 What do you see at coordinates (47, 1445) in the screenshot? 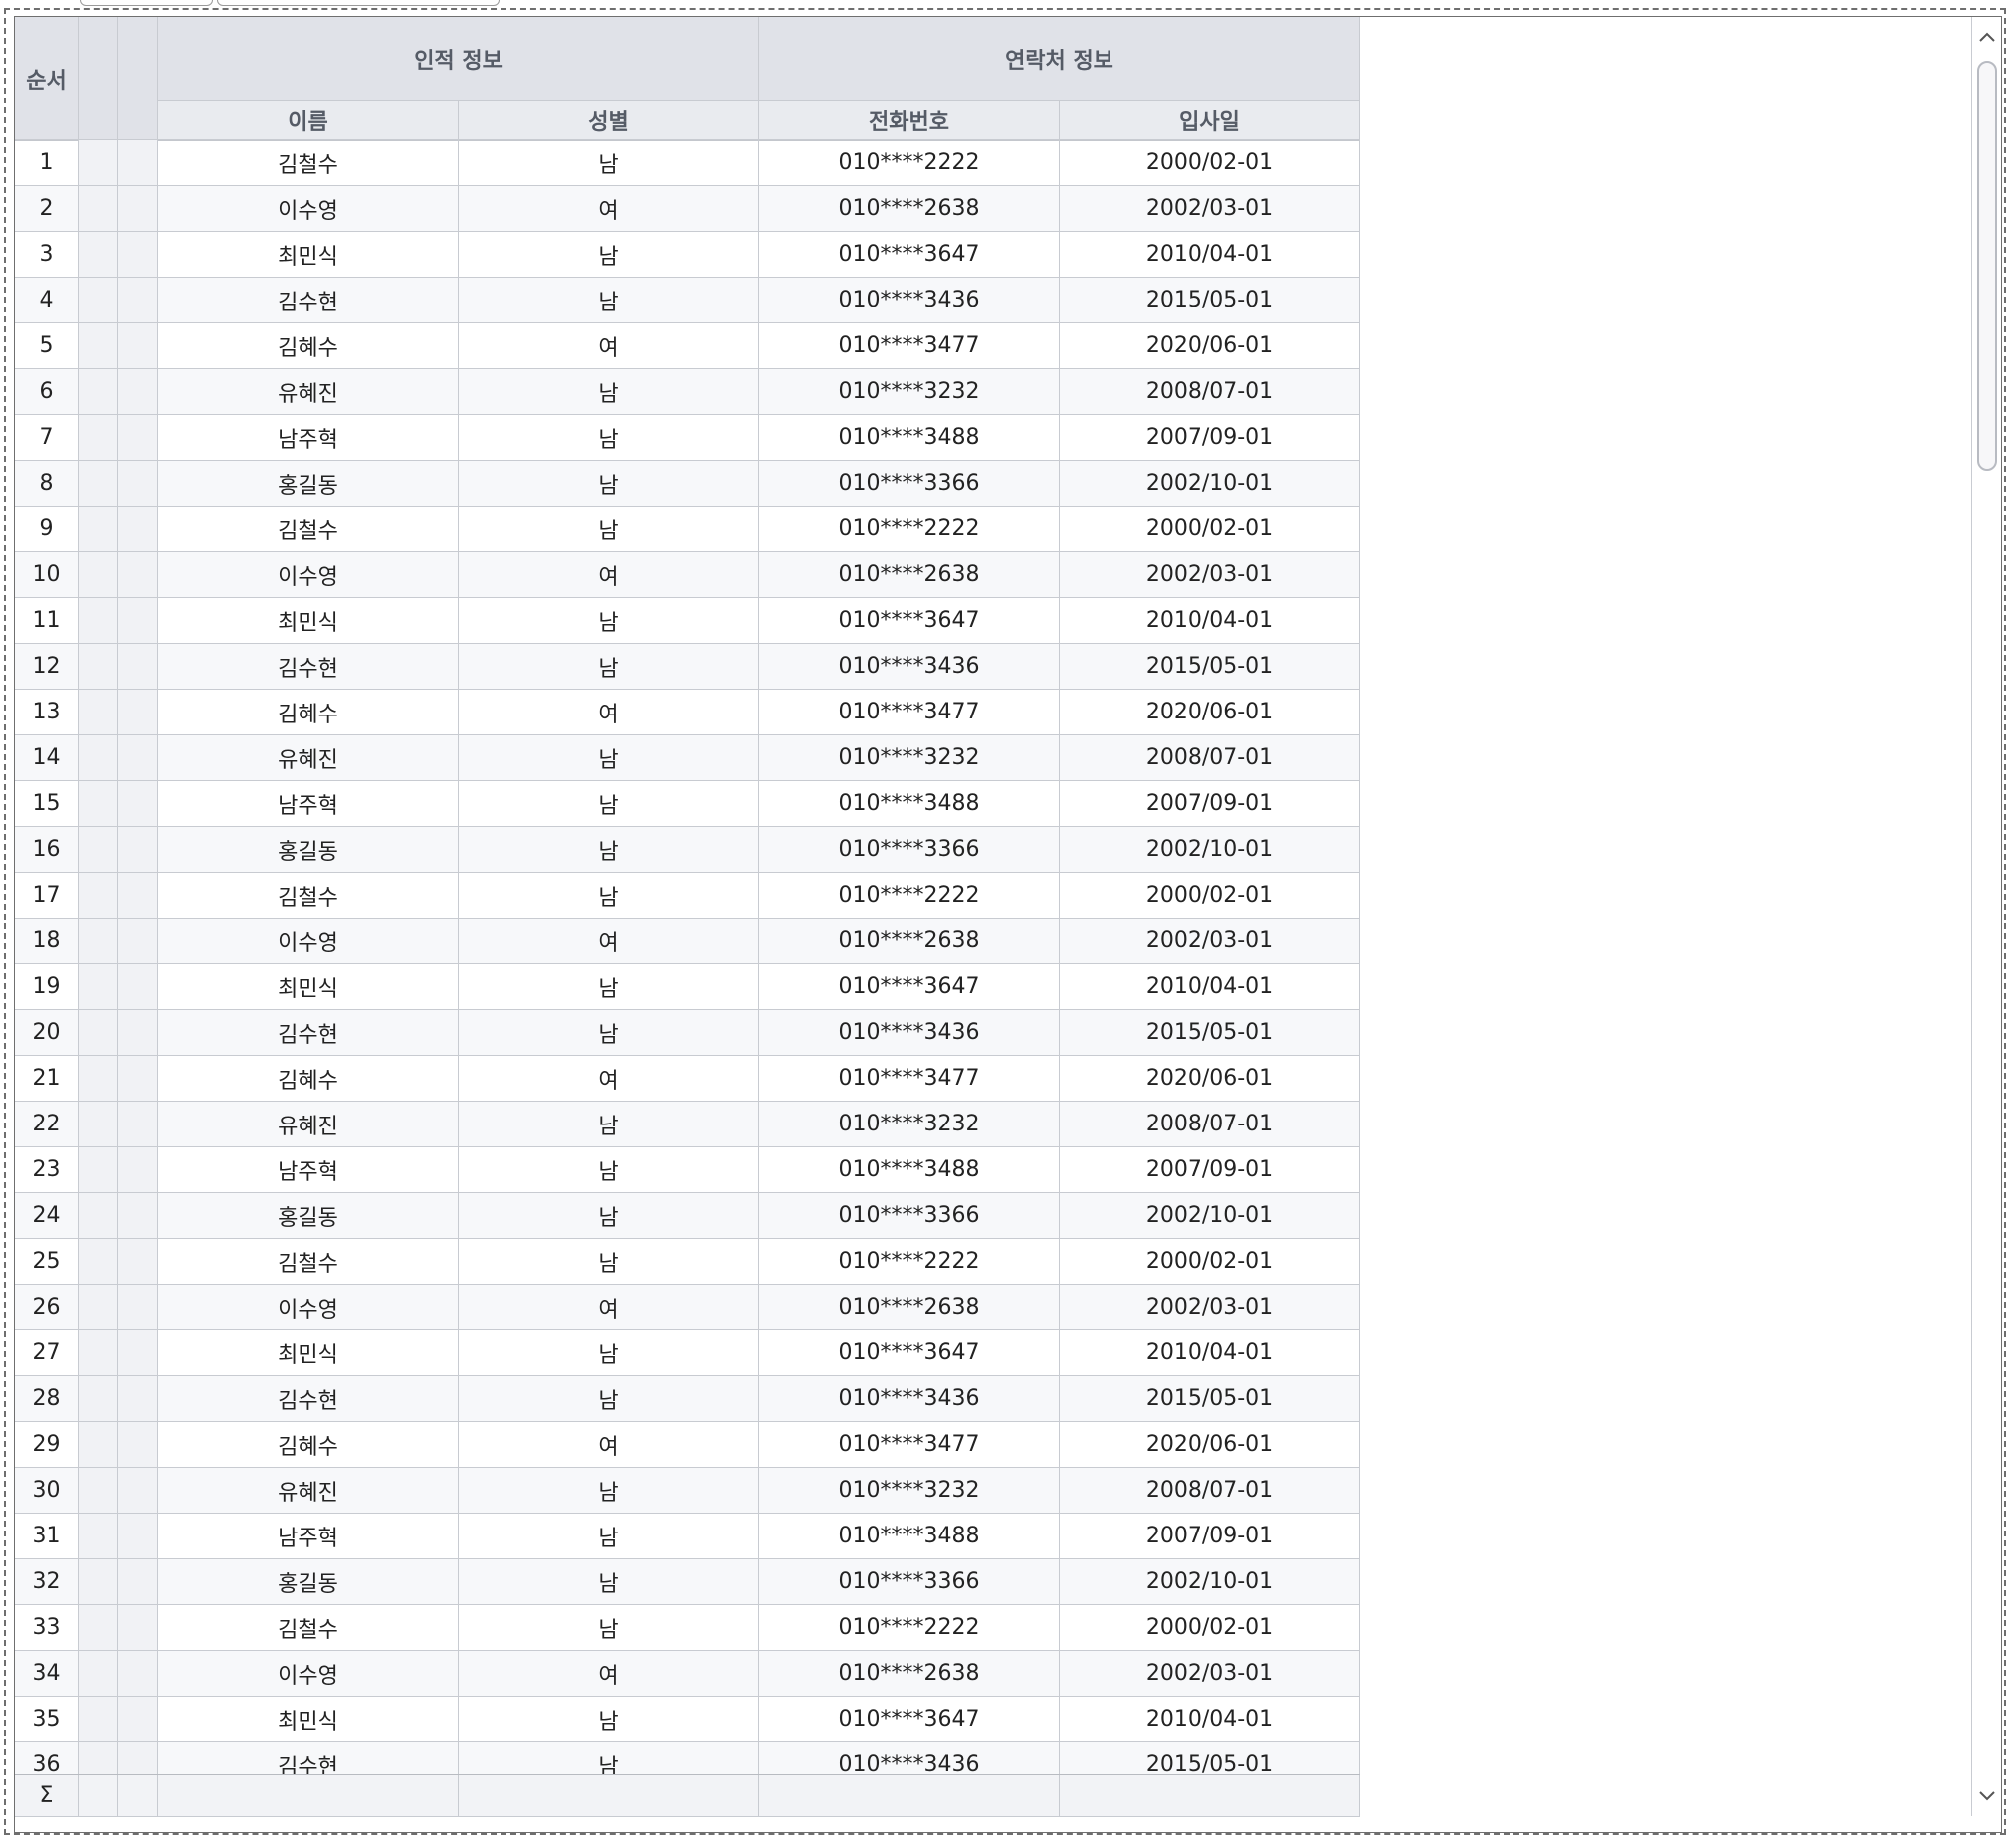
I see `cell-seq: 29` at bounding box center [47, 1445].